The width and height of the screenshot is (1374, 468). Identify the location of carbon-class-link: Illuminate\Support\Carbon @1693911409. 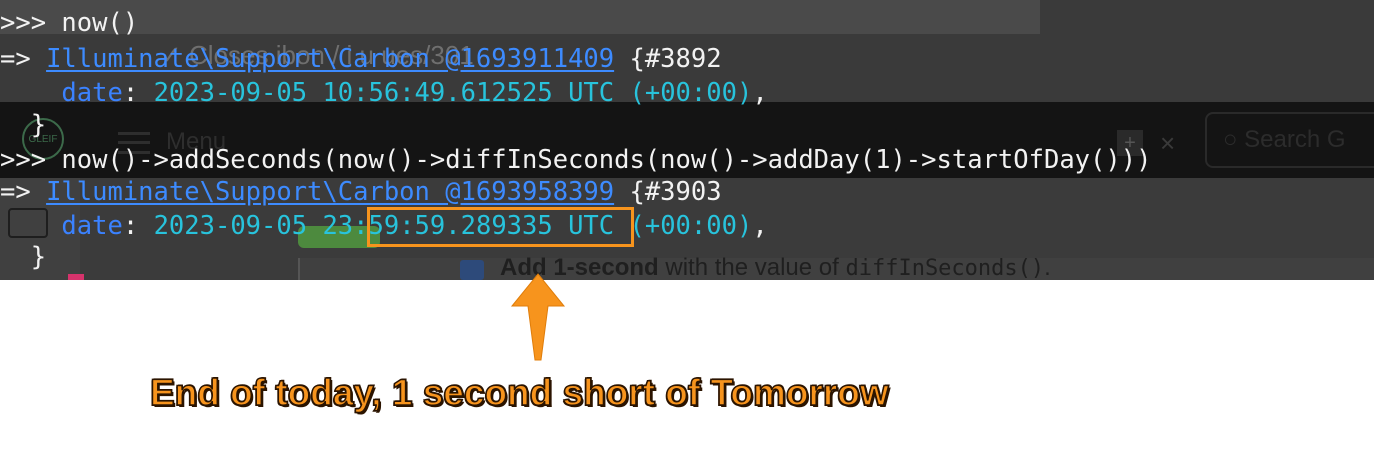
(330, 59).